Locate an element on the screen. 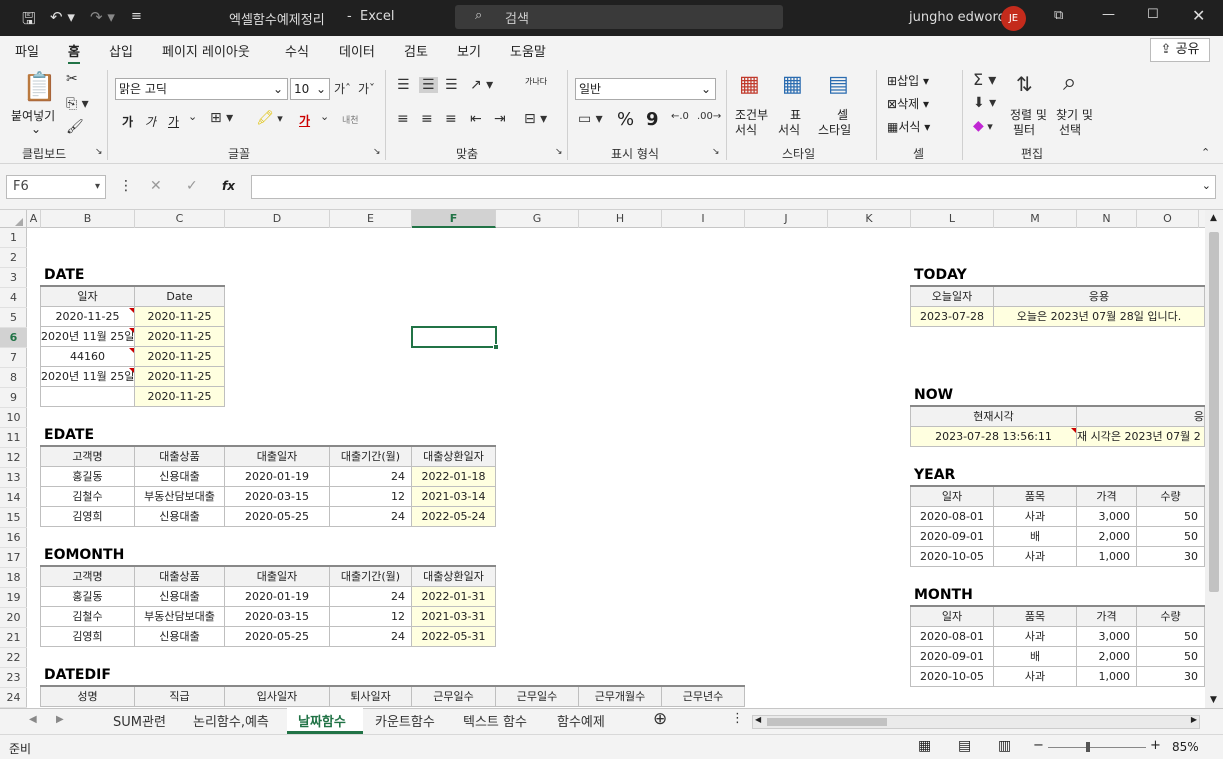 The image size is (1223, 759). tab-data: 데이터 is located at coordinates (357, 50).